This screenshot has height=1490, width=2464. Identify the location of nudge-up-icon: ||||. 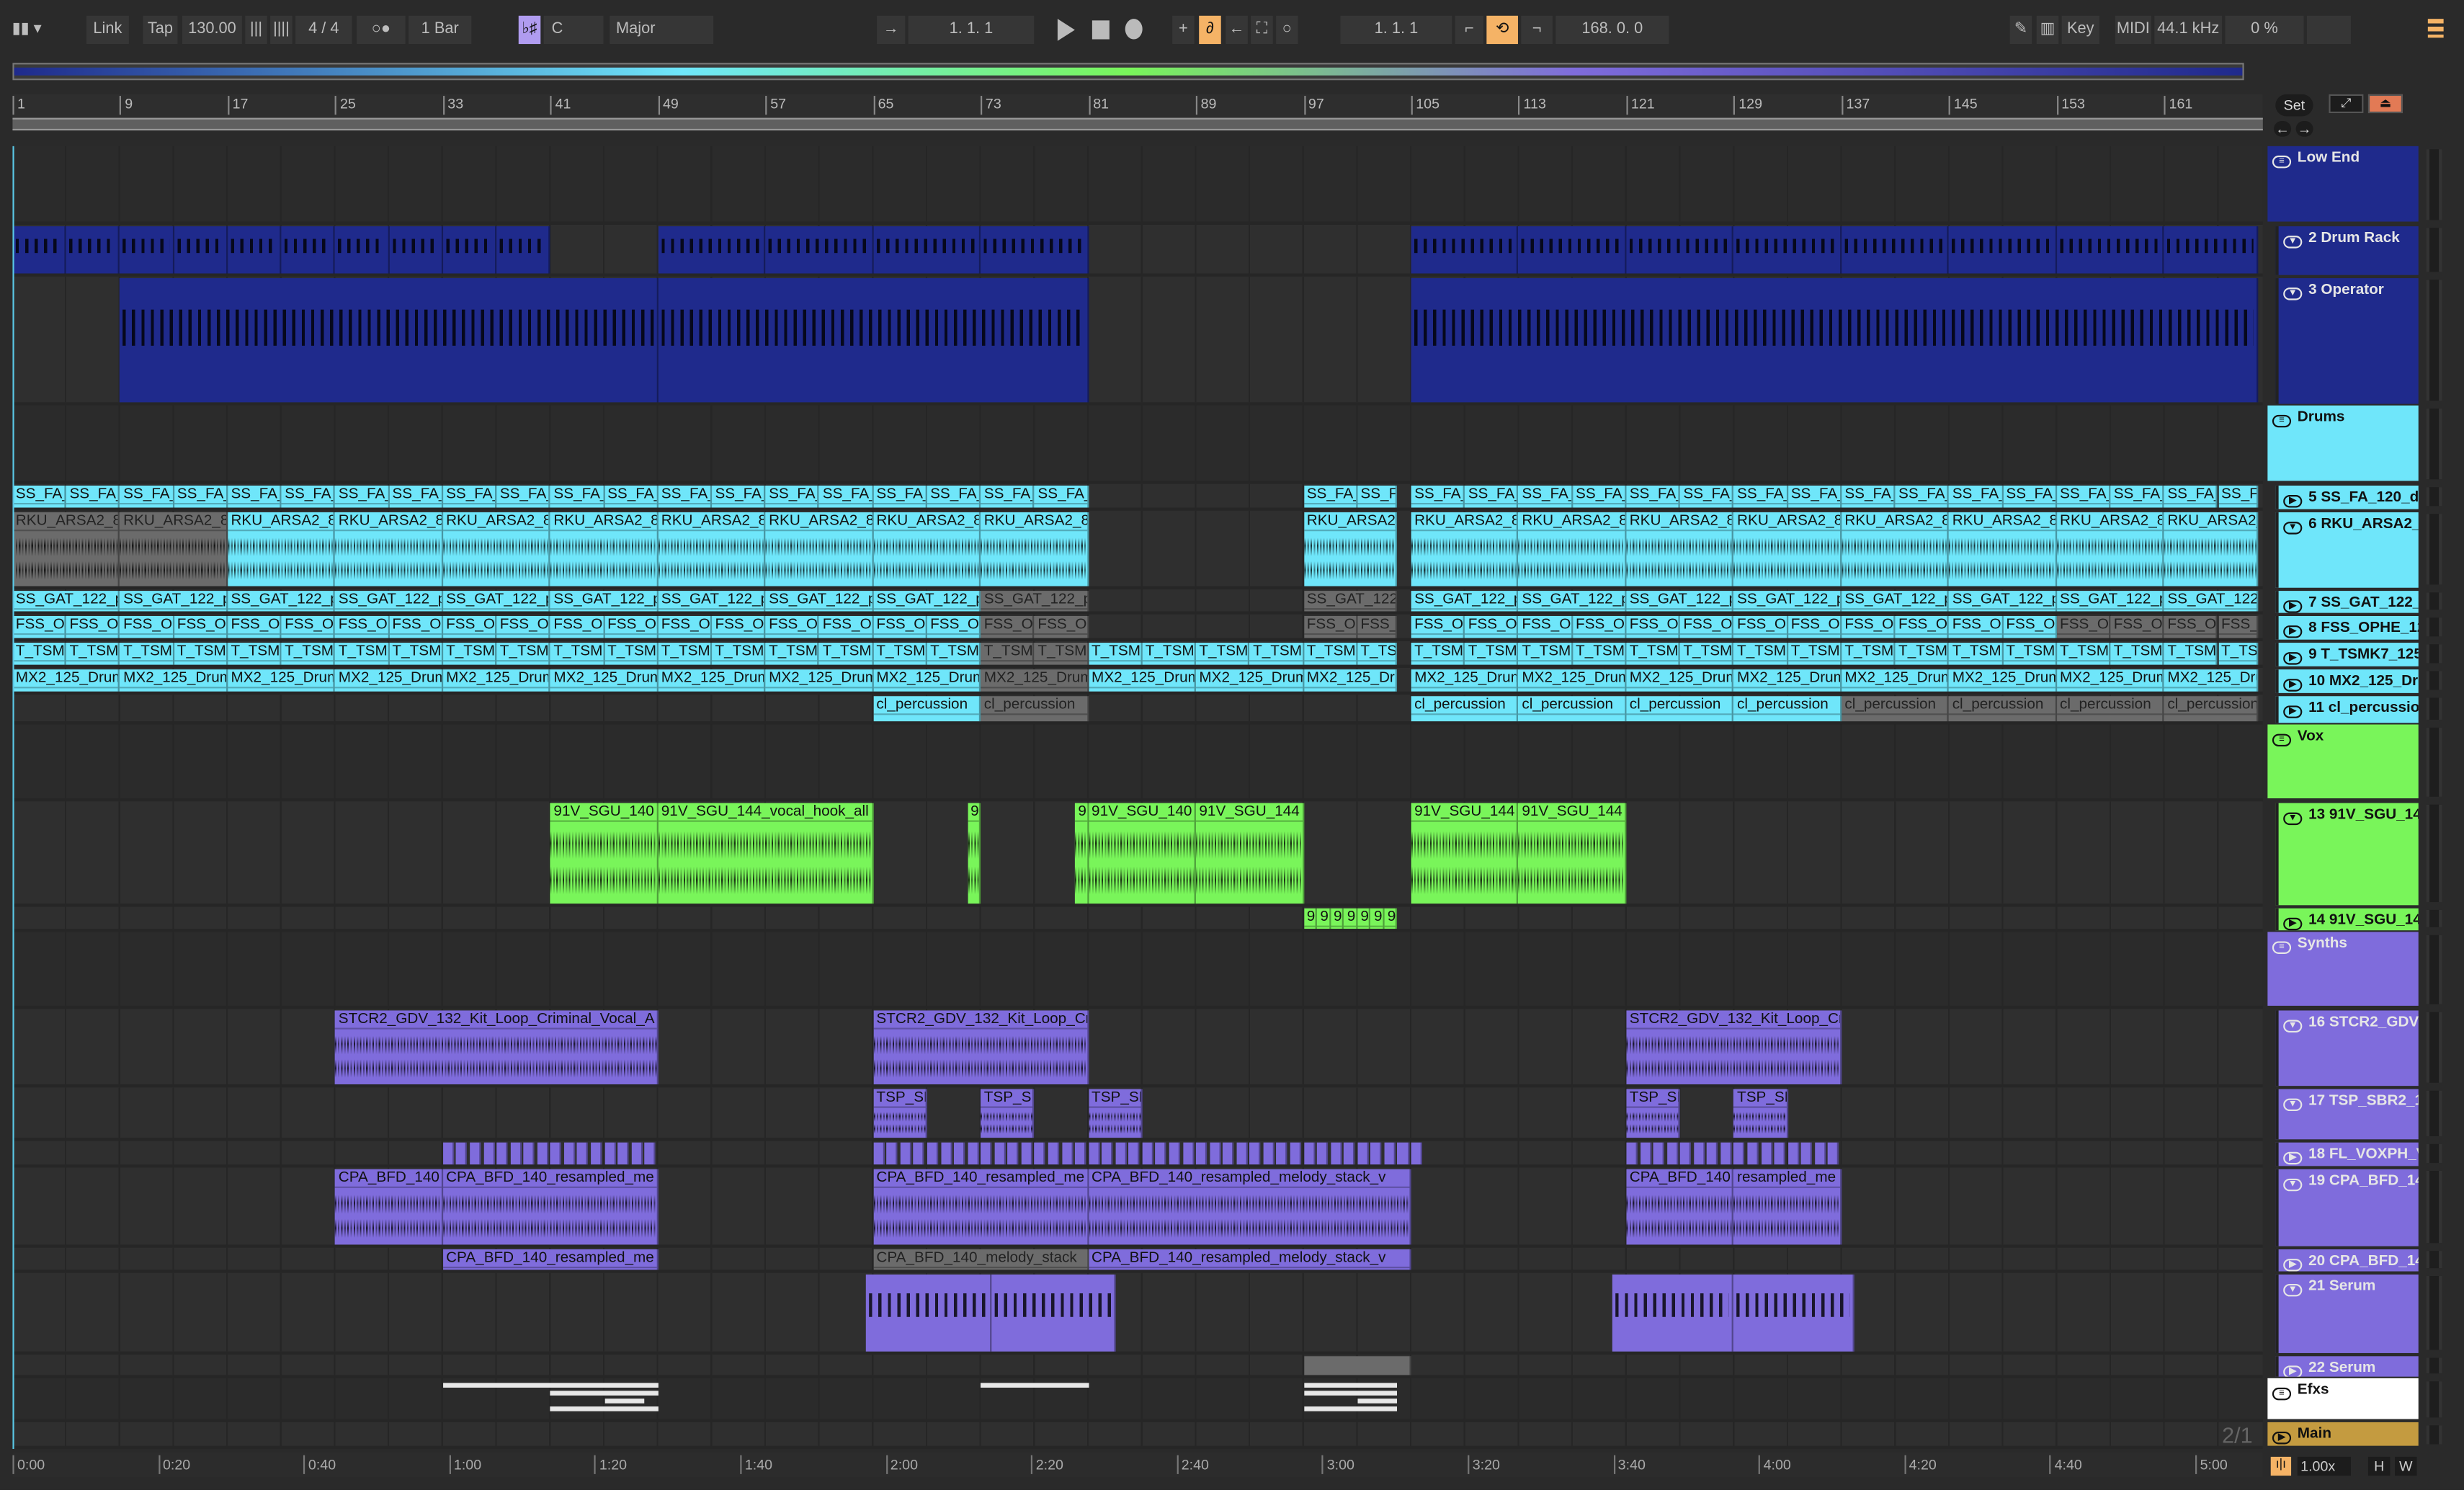
(281, 30).